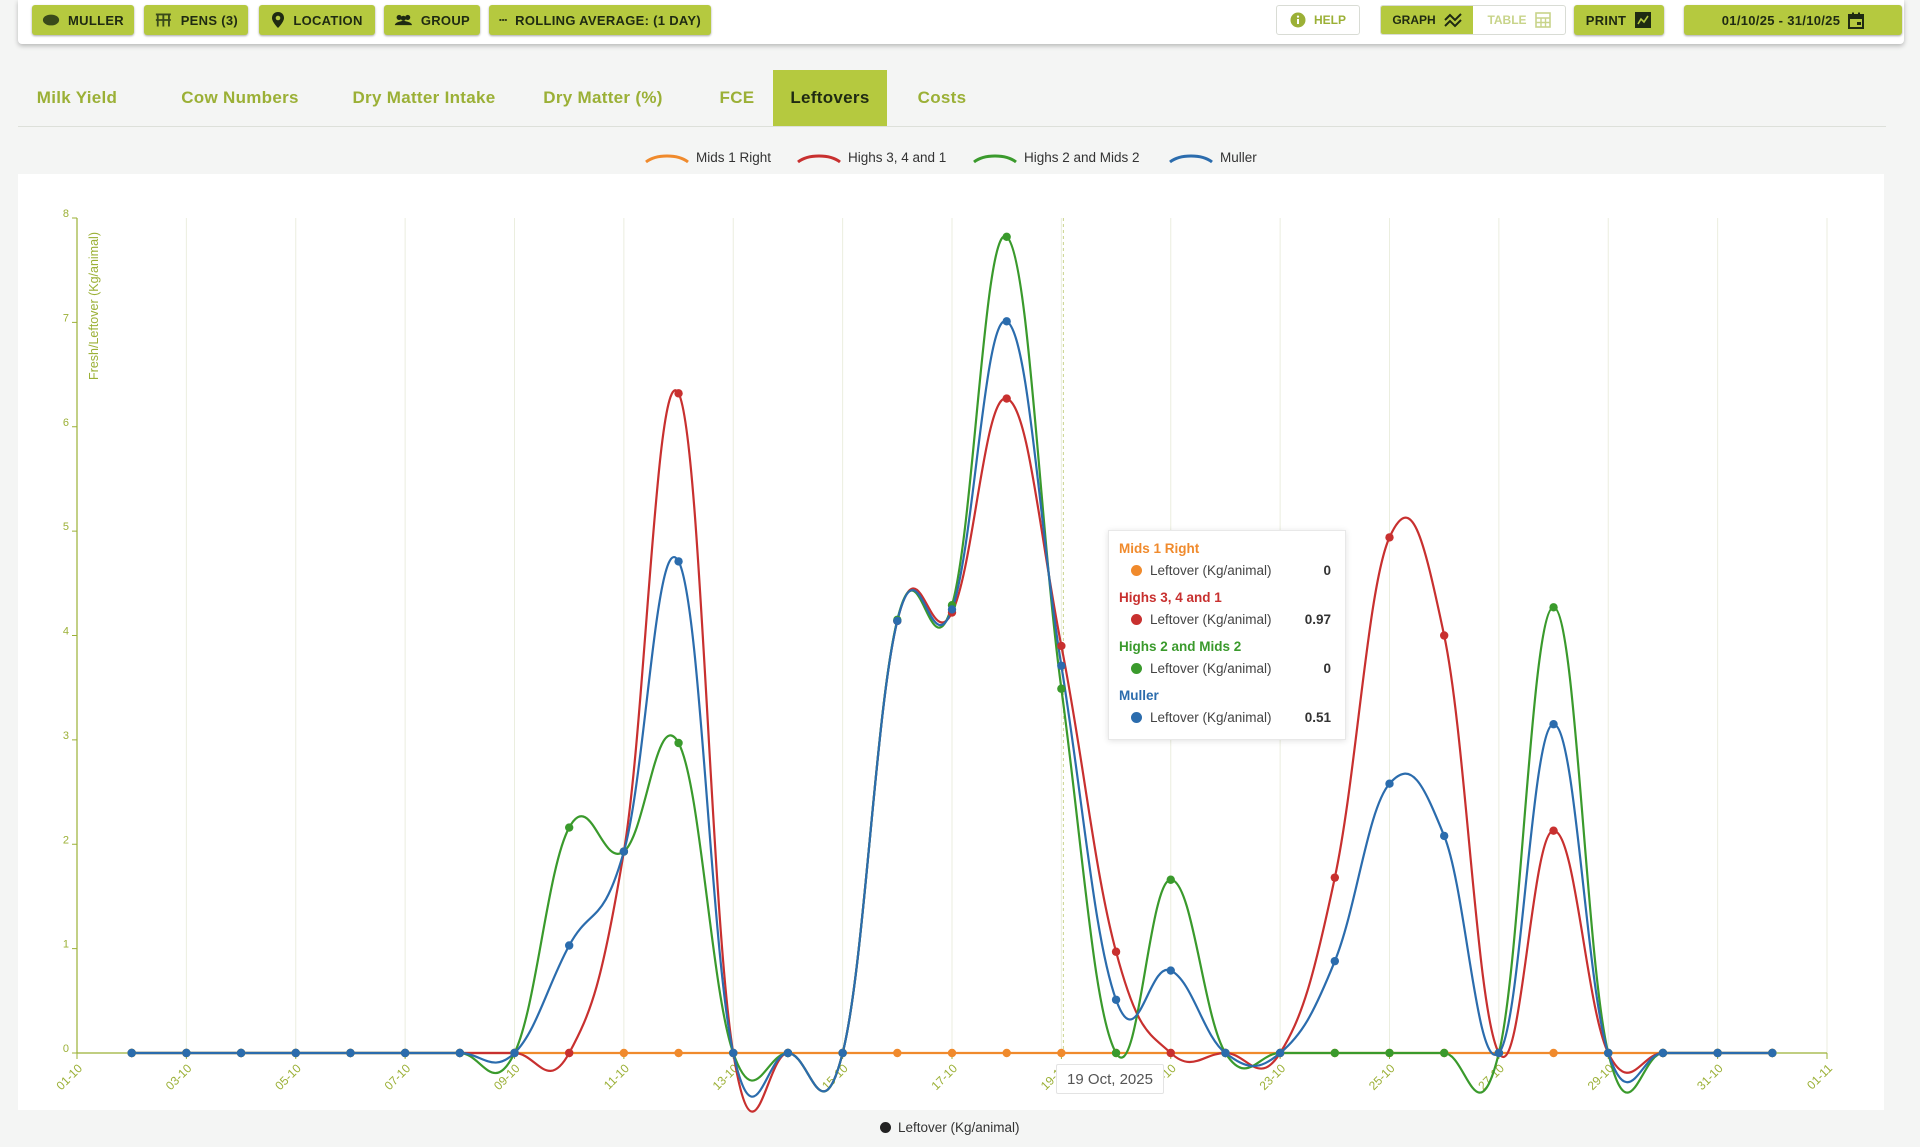 The height and width of the screenshot is (1147, 1920). What do you see at coordinates (288, 1077) in the screenshot?
I see `x-tick-label: 05-10` at bounding box center [288, 1077].